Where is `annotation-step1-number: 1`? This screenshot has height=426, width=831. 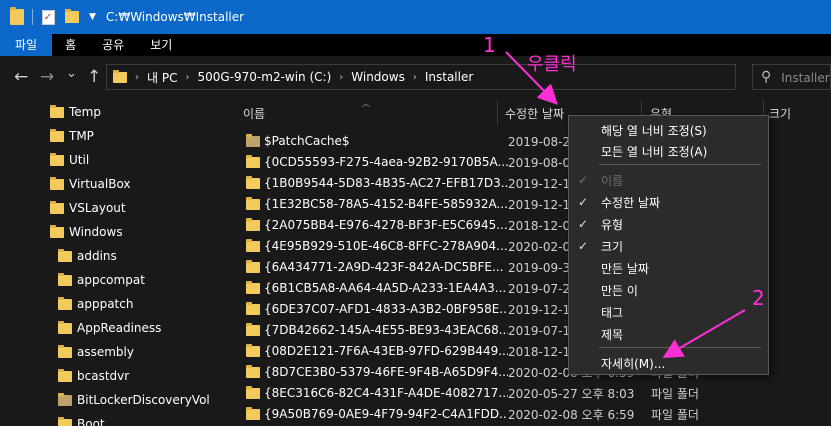 annotation-step1-number: 1 is located at coordinates (489, 45).